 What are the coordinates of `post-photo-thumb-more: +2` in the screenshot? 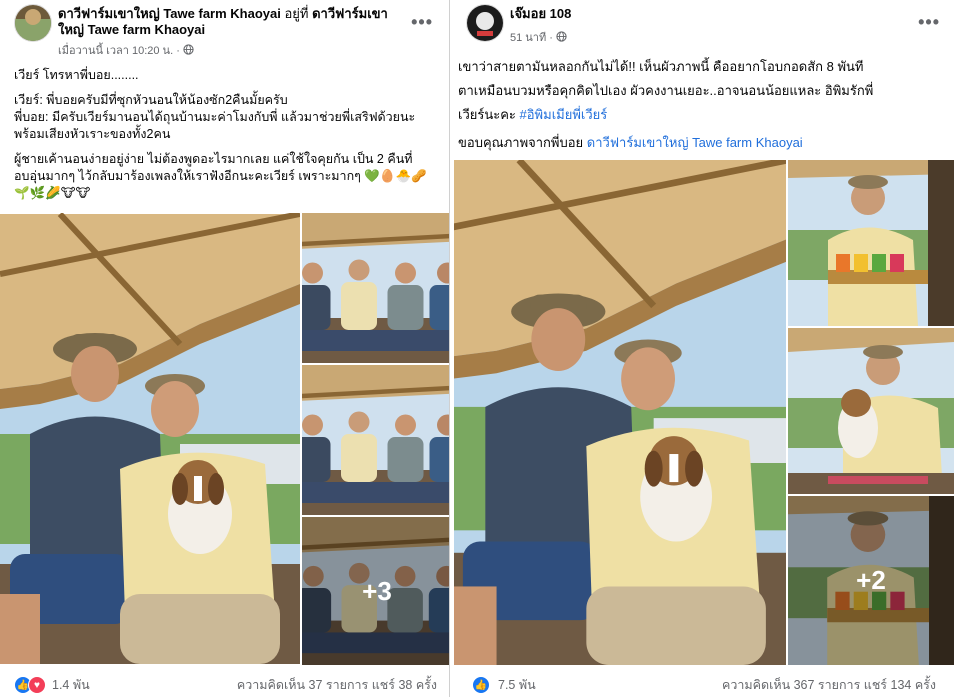 It's located at (871, 580).